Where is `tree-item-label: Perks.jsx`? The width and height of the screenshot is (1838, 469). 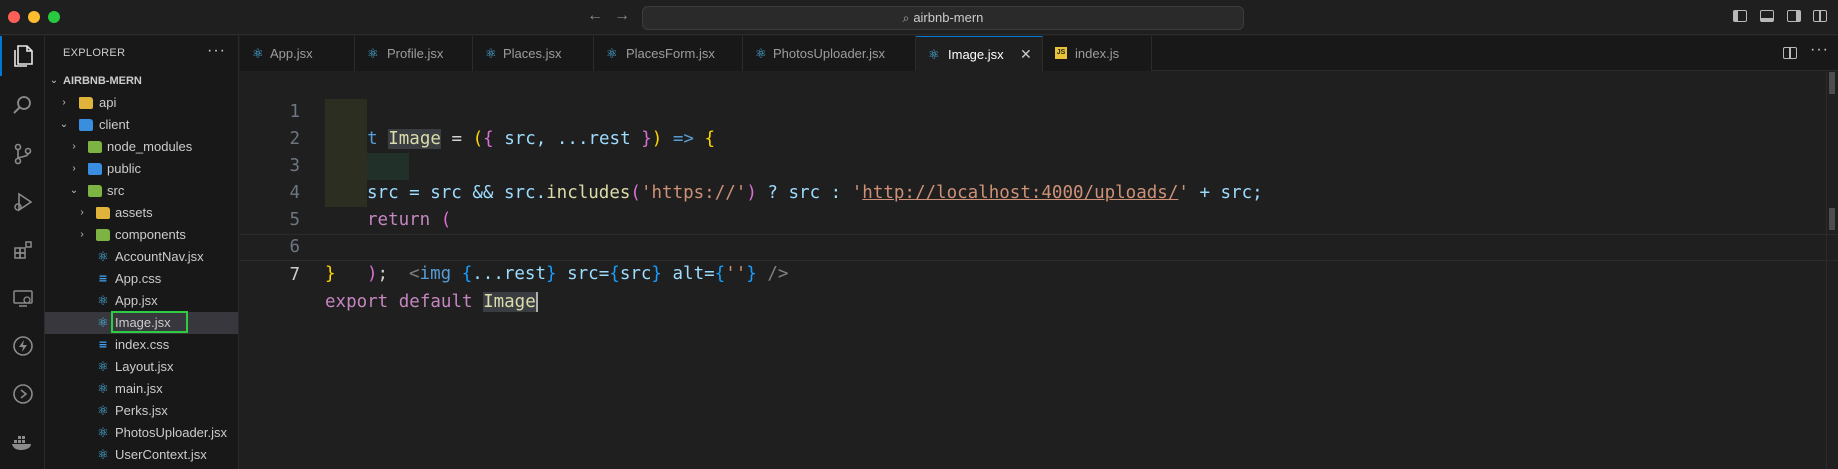 tree-item-label: Perks.jsx is located at coordinates (141, 410).